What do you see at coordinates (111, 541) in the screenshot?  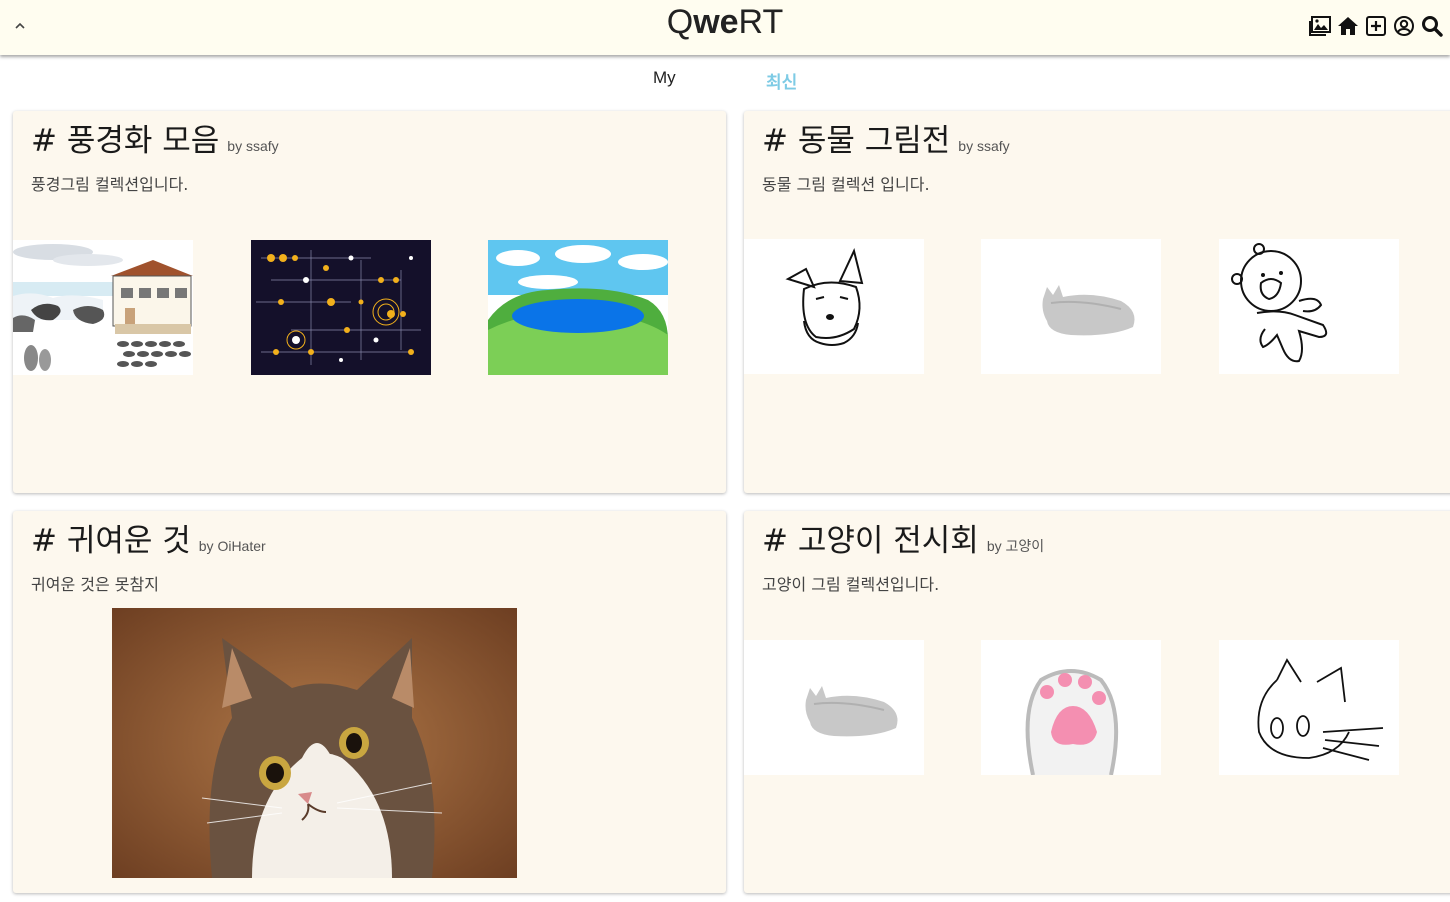 I see `collection-title: # 귀여운 것` at bounding box center [111, 541].